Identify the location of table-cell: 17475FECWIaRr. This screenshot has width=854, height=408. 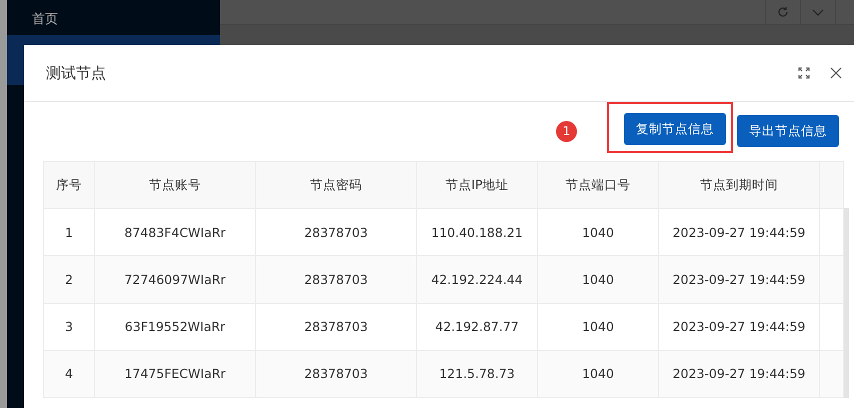
(175, 374).